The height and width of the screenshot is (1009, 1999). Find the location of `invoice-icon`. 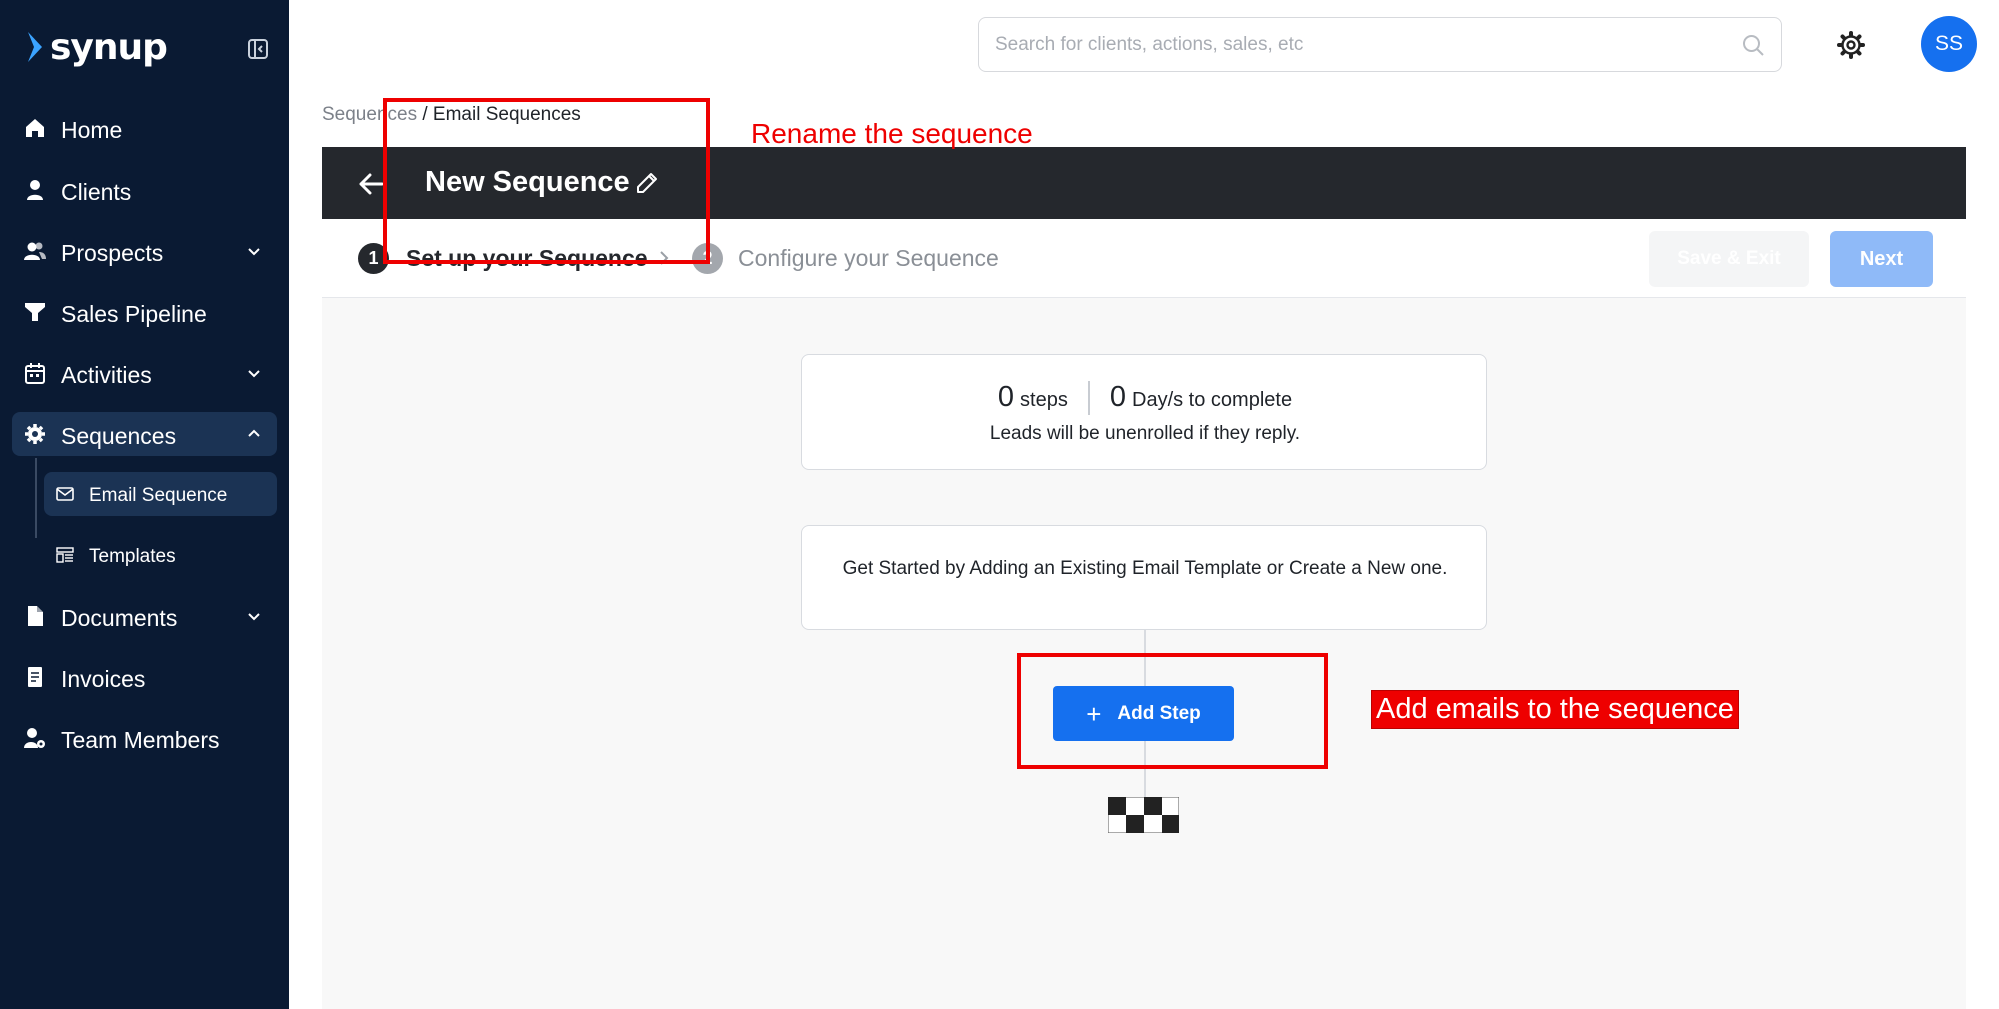

invoice-icon is located at coordinates (35, 677).